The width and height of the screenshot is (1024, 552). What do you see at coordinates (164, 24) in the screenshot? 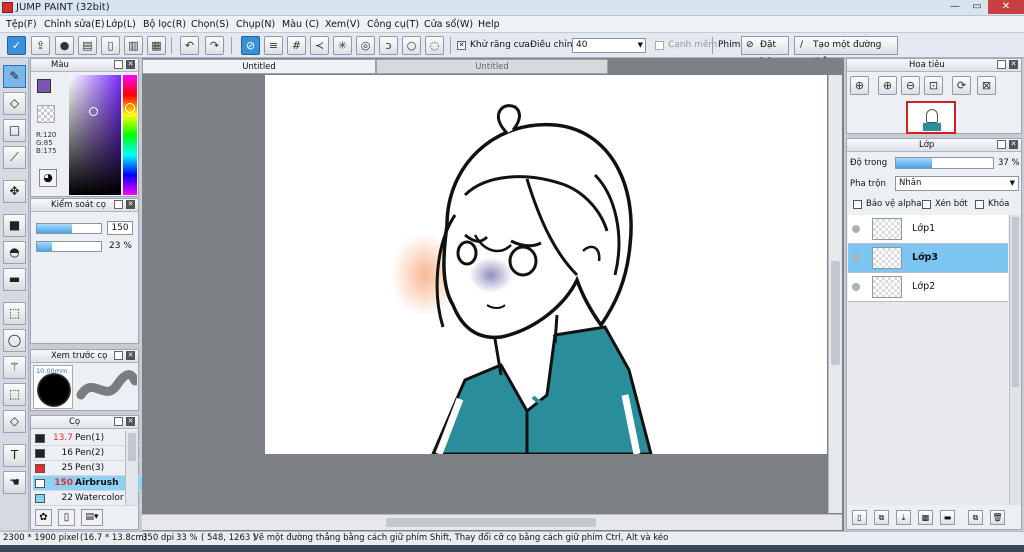
I see `menu-filter: Bộ lọc(R)` at bounding box center [164, 24].